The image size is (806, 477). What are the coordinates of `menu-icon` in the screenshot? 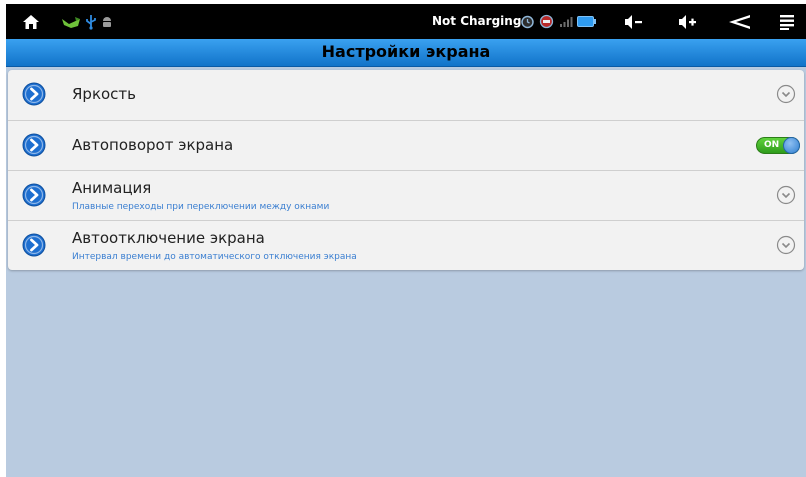 It's located at (787, 21).